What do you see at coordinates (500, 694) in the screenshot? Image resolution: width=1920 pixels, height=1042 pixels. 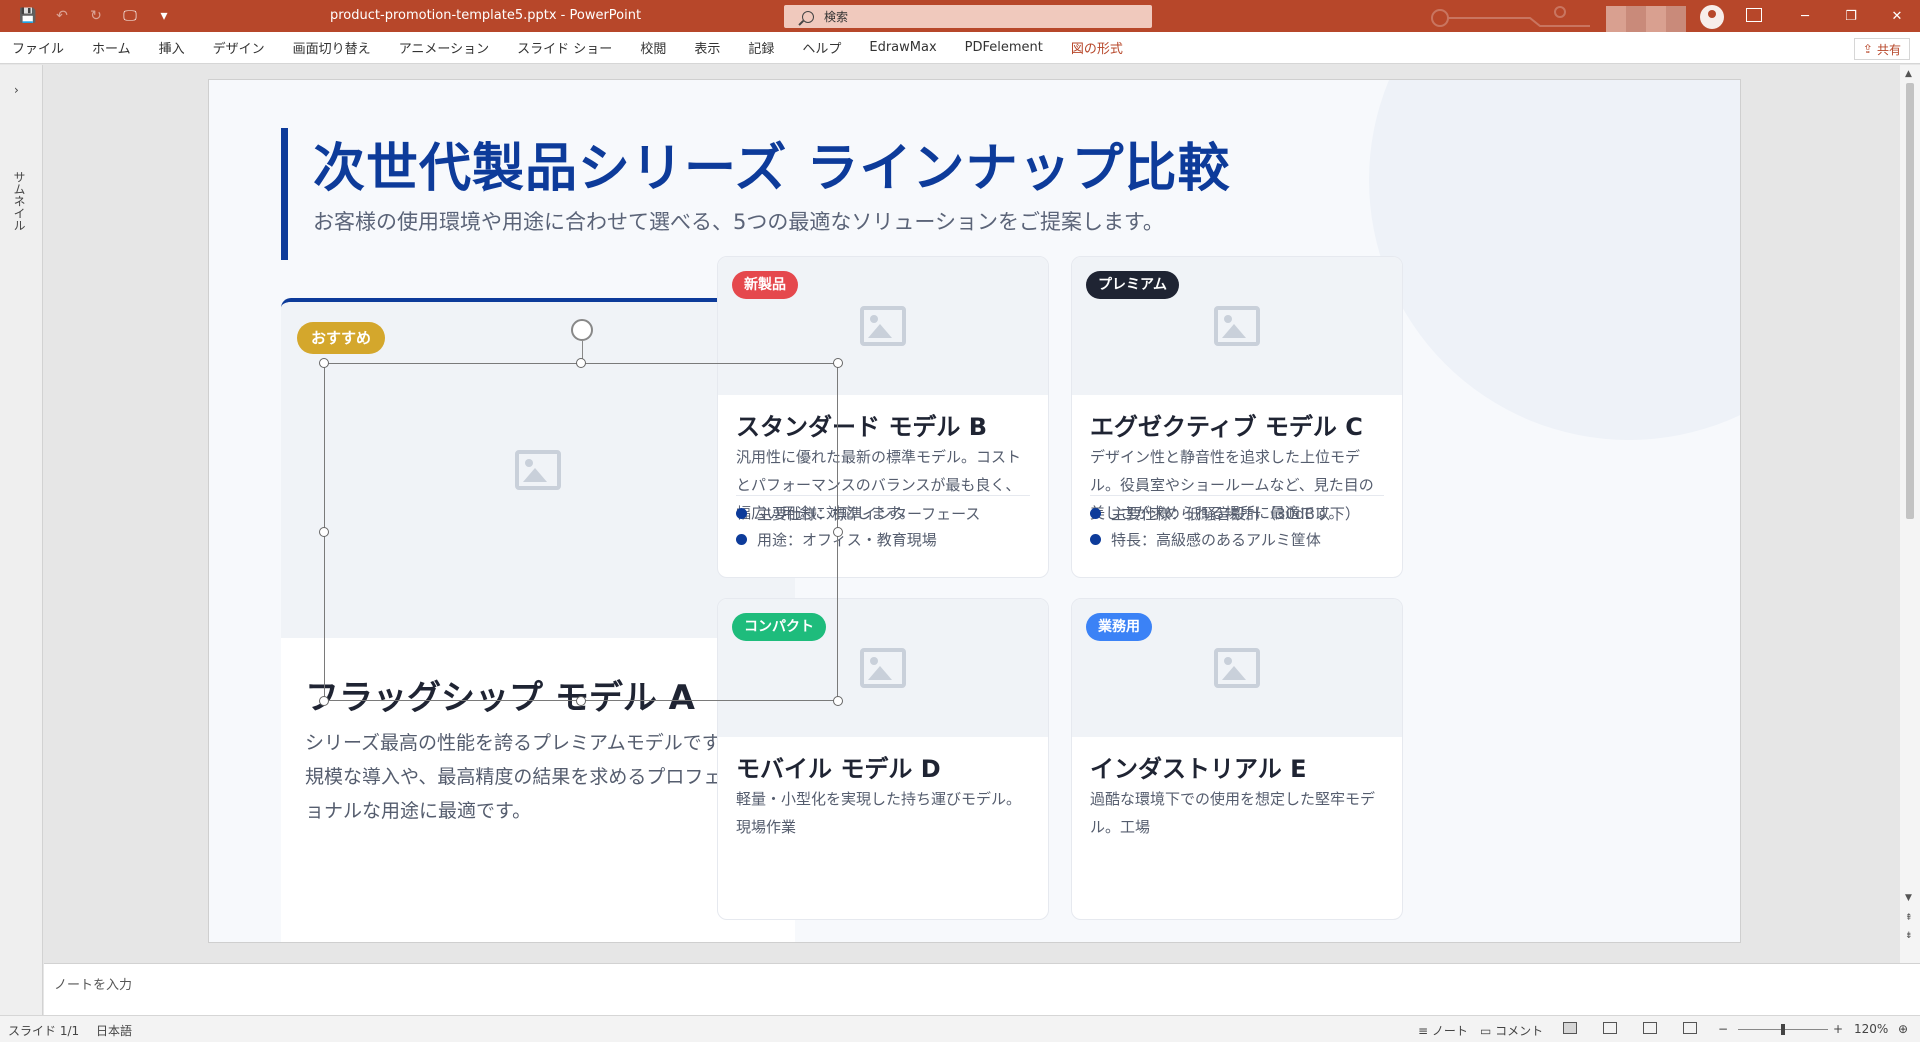 I see `featured-title: フラッグシップ モデル A` at bounding box center [500, 694].